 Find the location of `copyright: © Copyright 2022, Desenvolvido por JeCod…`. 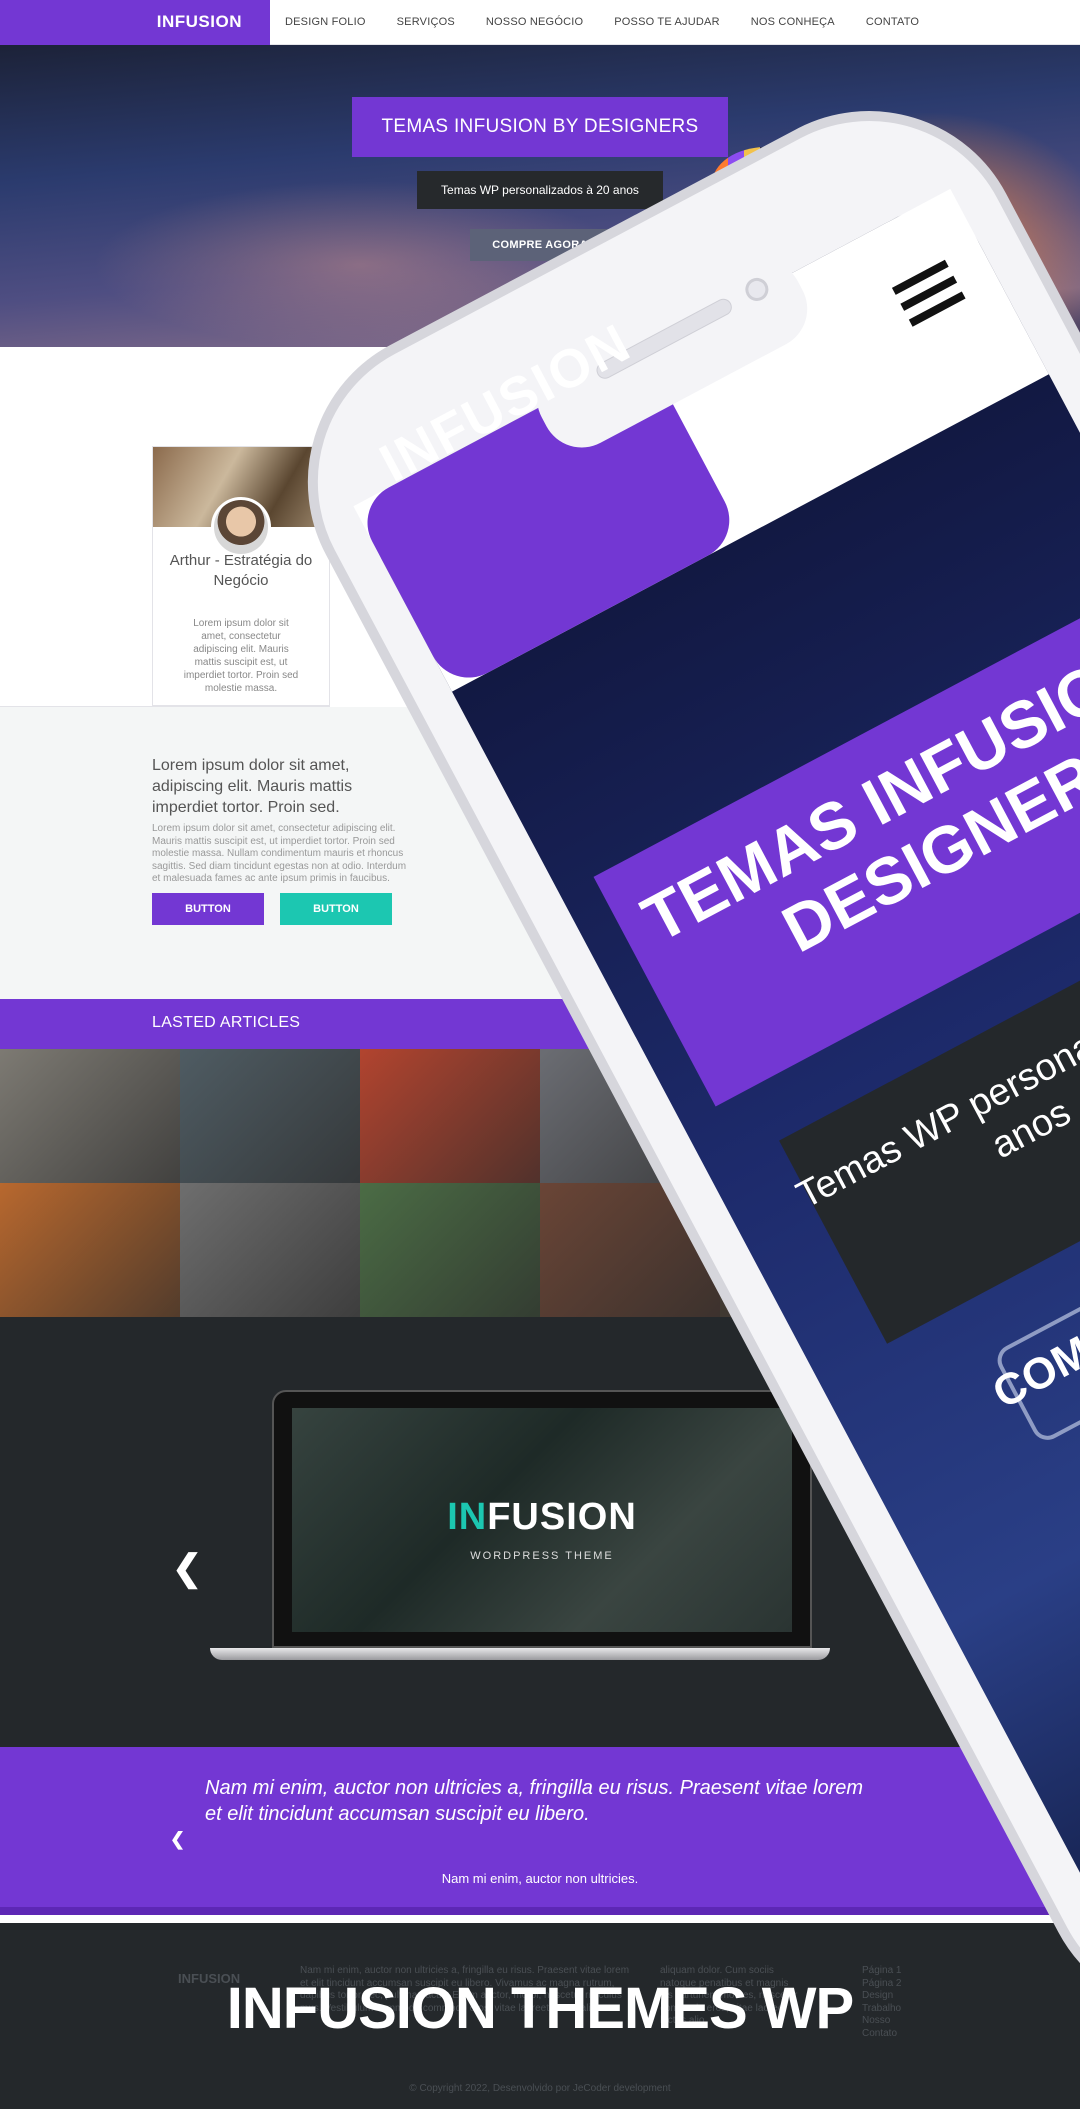

copyright: © Copyright 2022, Desenvolvido por JeCod… is located at coordinates (540, 2088).